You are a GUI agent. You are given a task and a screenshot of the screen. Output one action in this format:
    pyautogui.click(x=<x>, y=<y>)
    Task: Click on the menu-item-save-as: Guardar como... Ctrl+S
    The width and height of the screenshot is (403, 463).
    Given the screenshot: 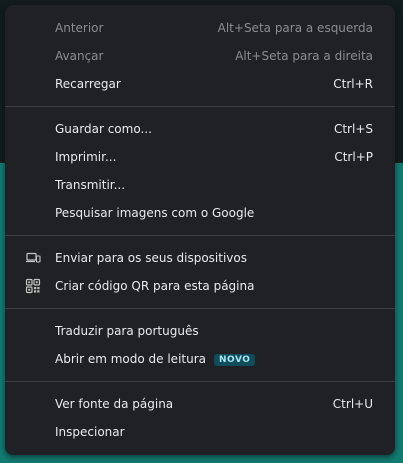 What is the action you would take?
    pyautogui.click(x=200, y=129)
    